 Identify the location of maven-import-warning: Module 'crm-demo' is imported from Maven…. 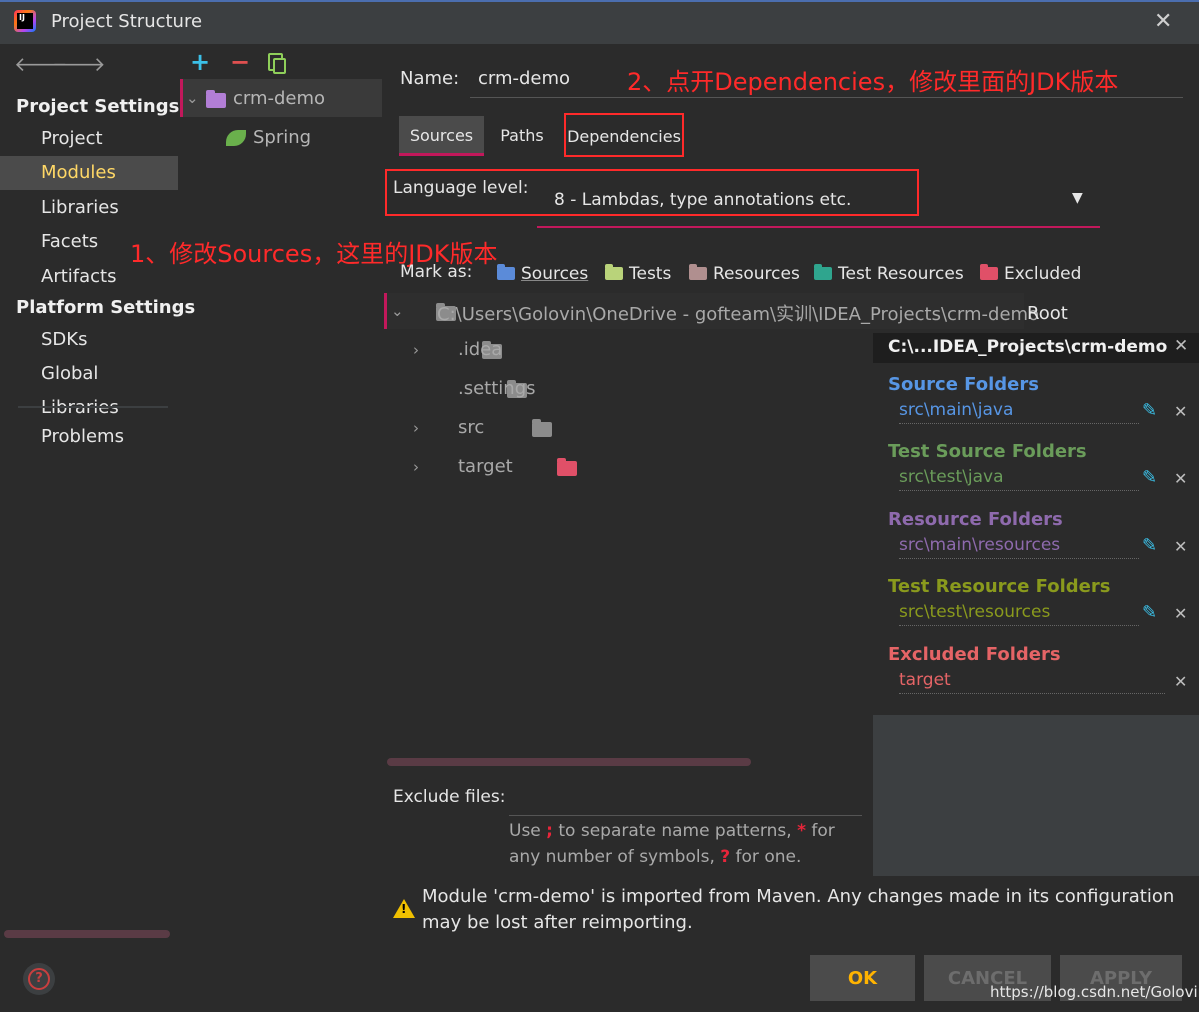
(798, 909).